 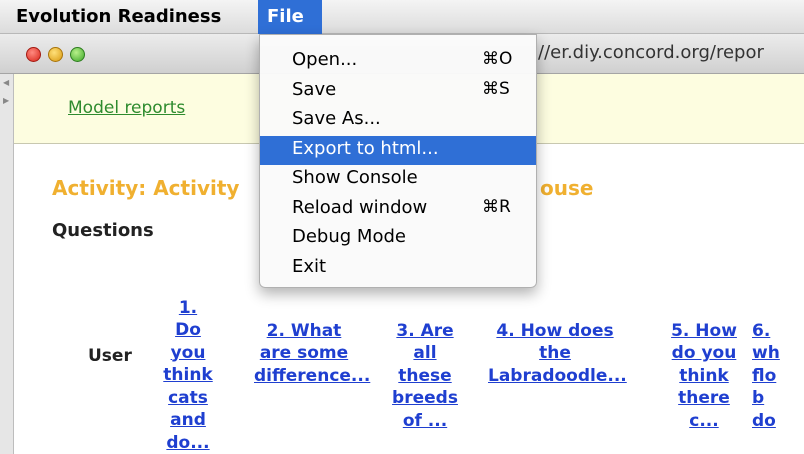 I want to click on menu-item-label: Save, so click(x=314, y=89).